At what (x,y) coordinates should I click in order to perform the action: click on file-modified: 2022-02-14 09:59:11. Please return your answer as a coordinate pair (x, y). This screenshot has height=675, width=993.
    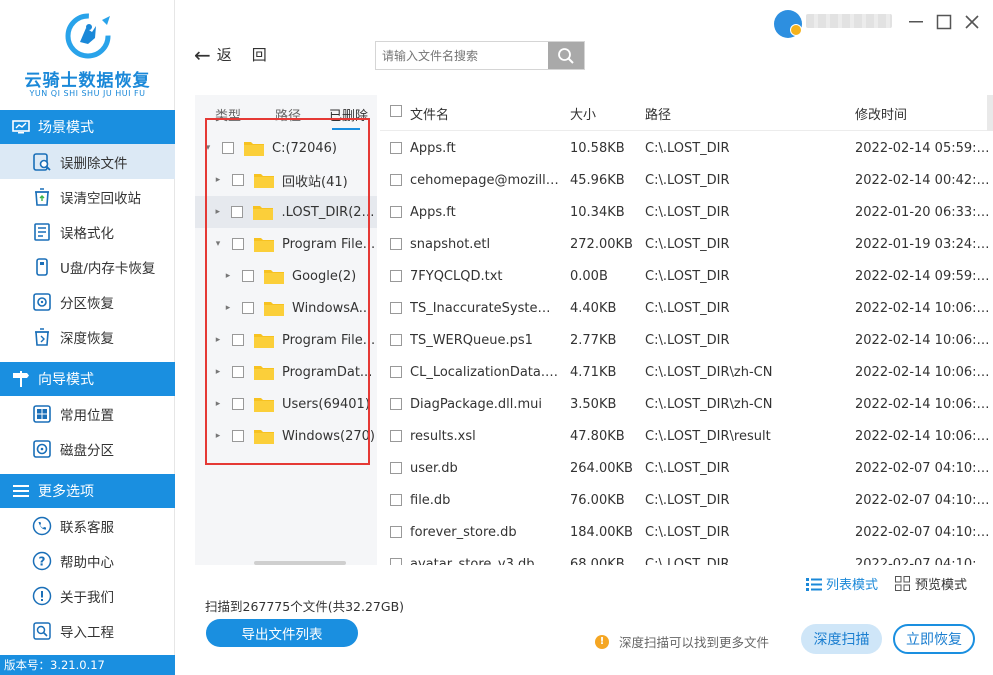
    Looking at the image, I should click on (922, 276).